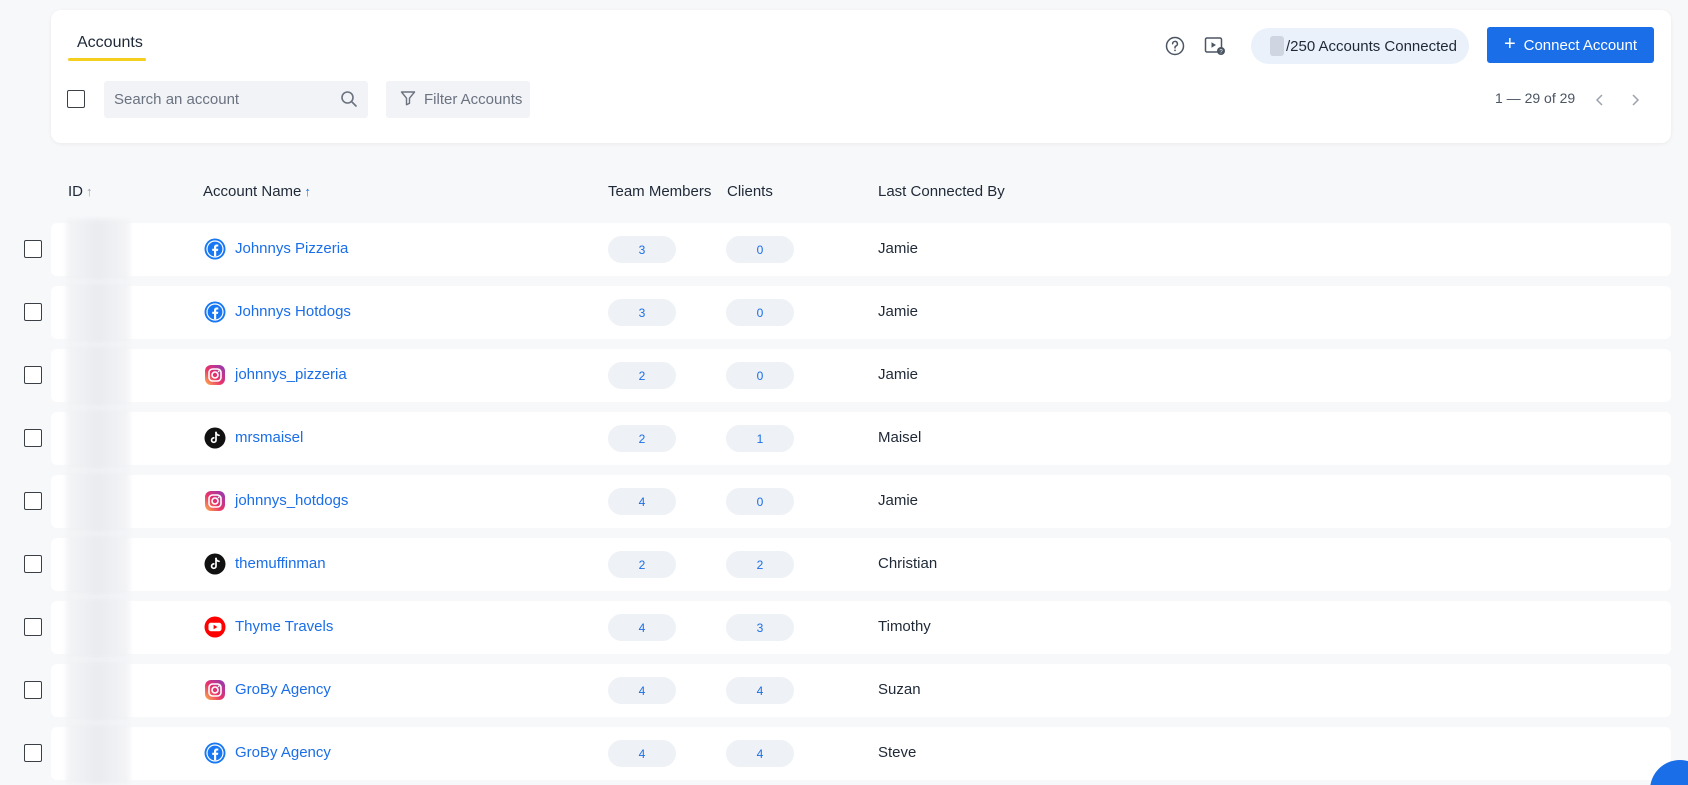 The image size is (1688, 785). What do you see at coordinates (215, 627) in the screenshot?
I see `youtube-icon` at bounding box center [215, 627].